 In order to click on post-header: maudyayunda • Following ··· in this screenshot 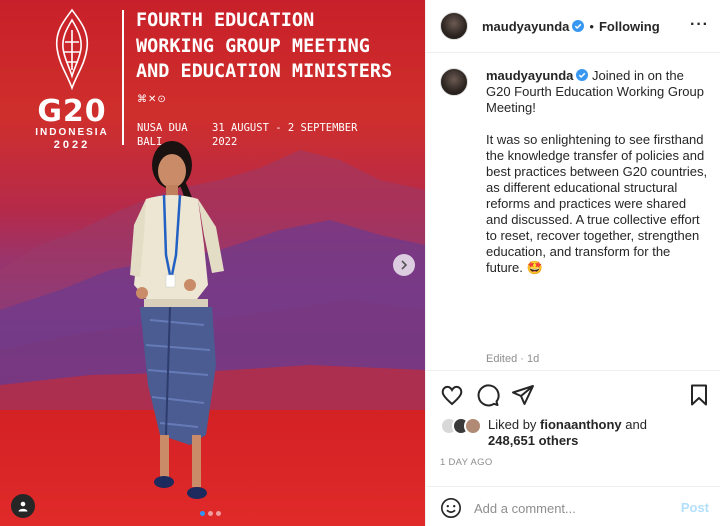, I will do `click(573, 26)`.